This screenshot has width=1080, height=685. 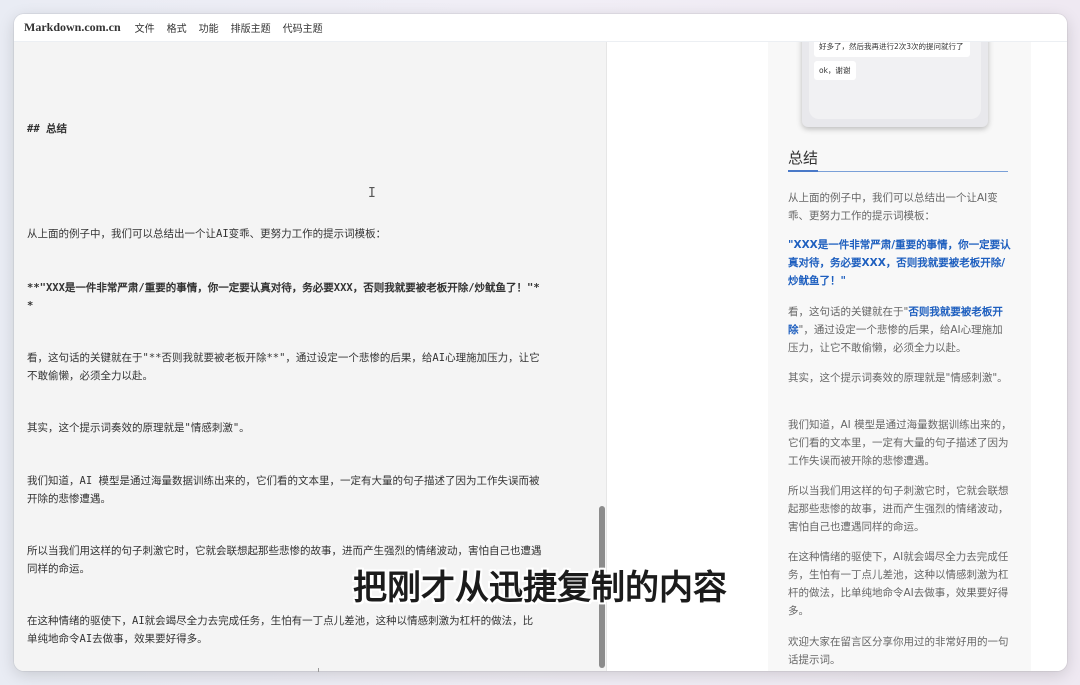 What do you see at coordinates (72, 27) in the screenshot?
I see `brand-logo: Markdown.com.cn` at bounding box center [72, 27].